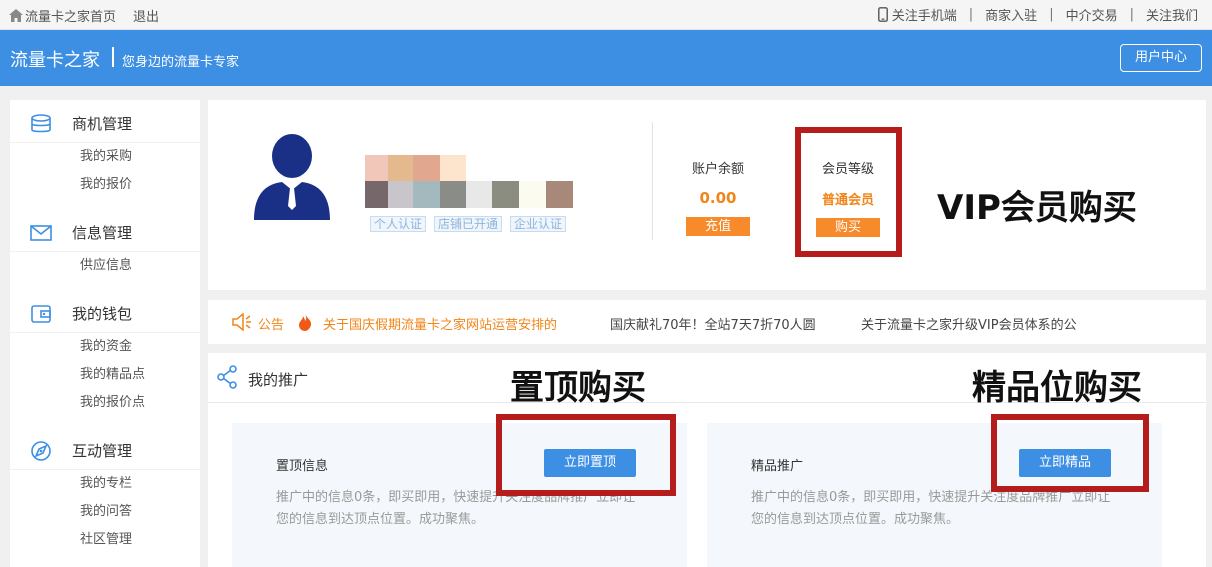 This screenshot has width=1212, height=567. What do you see at coordinates (606, 58) in the screenshot?
I see `site-header: 流量卡之家 您身边的流量卡专家 用户中心` at bounding box center [606, 58].